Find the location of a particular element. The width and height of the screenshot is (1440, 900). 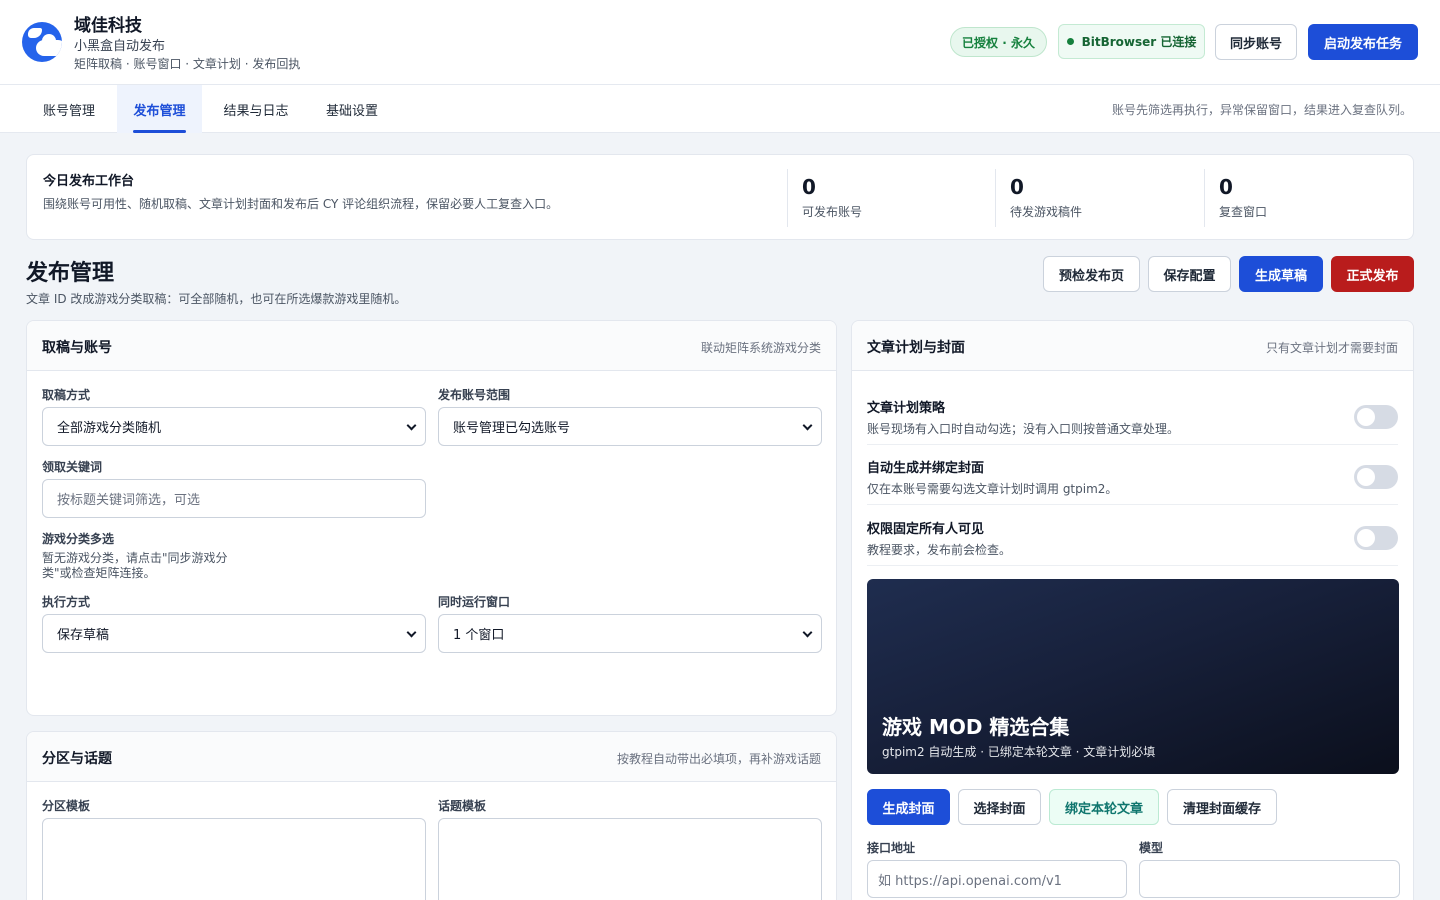

brand-logo-icon is located at coordinates (42, 42).